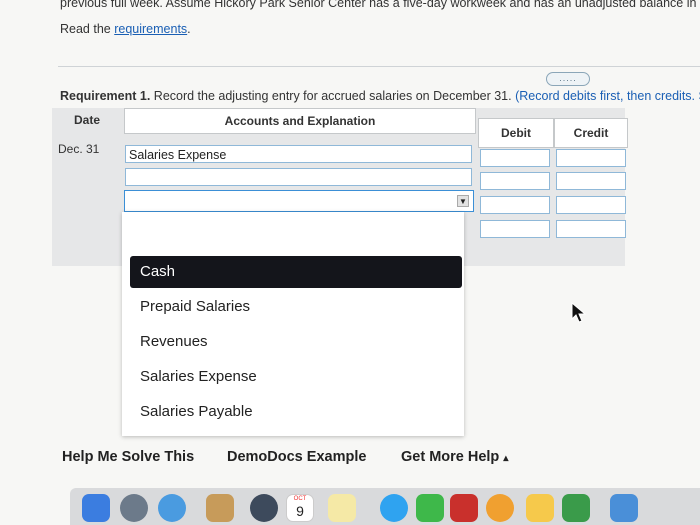  What do you see at coordinates (296, 272) in the screenshot?
I see `option-cash: Cash` at bounding box center [296, 272].